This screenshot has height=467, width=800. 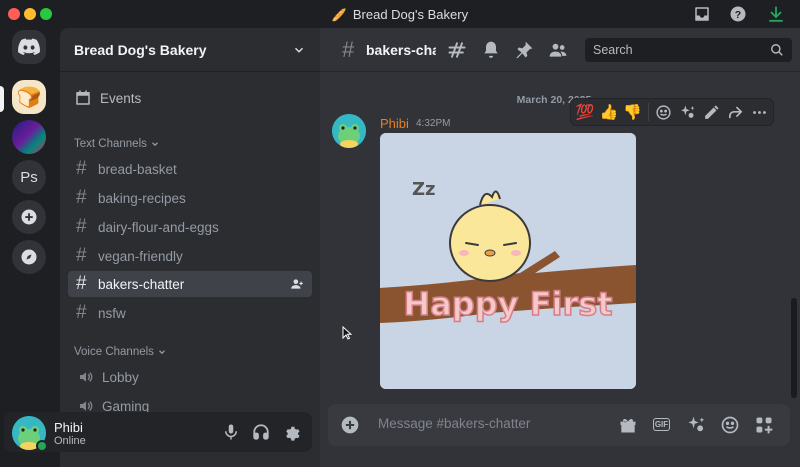 I want to click on inbox-icon, so click(x=702, y=14).